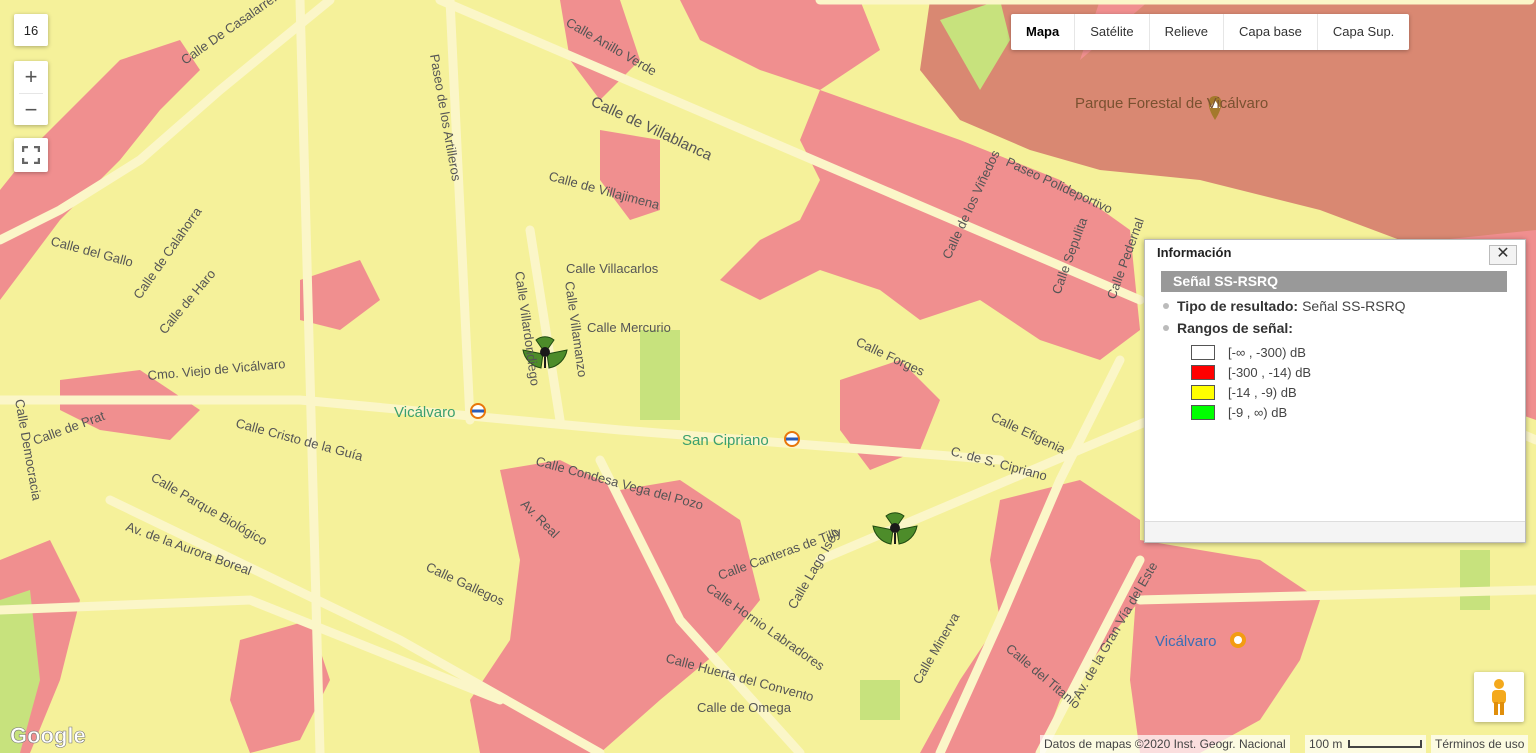 Image resolution: width=1536 pixels, height=753 pixels. Describe the element at coordinates (1235, 328) in the screenshot. I see `ranges-label: Rangos de señal:` at that location.